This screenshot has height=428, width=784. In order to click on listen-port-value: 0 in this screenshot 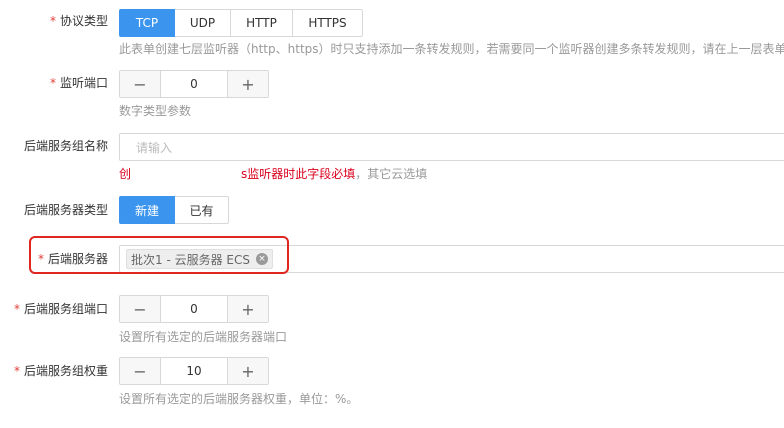, I will do `click(194, 84)`.